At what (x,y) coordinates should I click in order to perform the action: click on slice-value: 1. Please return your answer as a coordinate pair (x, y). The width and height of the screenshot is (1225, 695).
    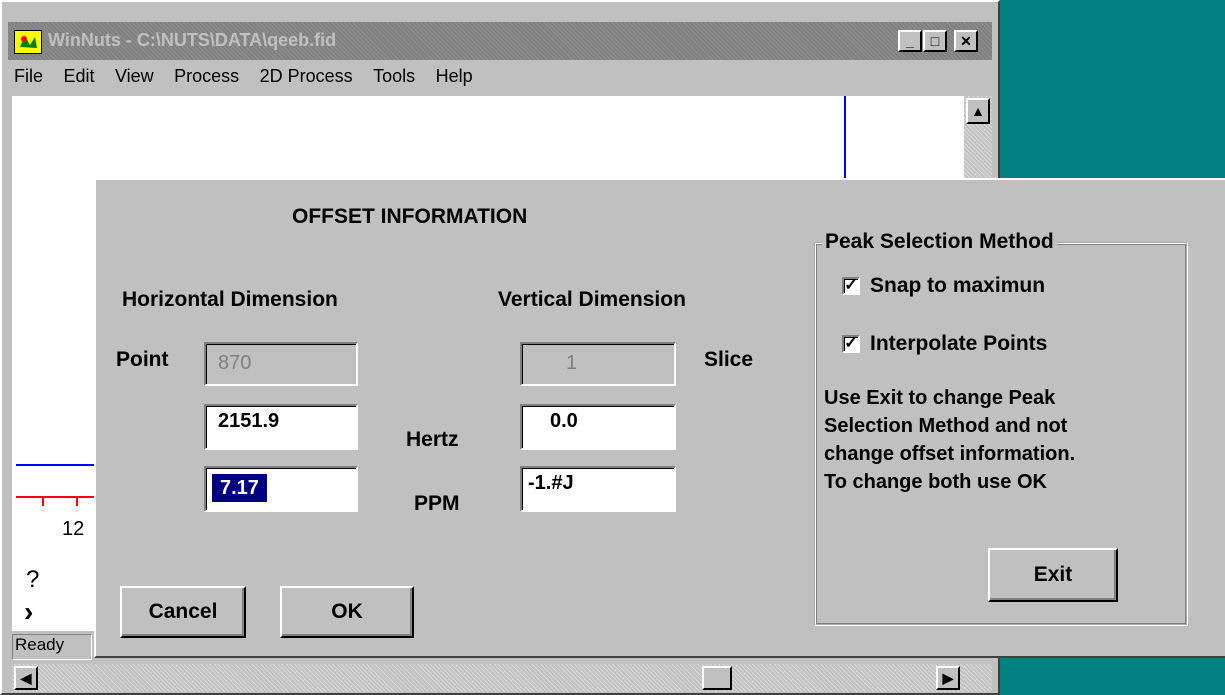
    Looking at the image, I should click on (572, 363).